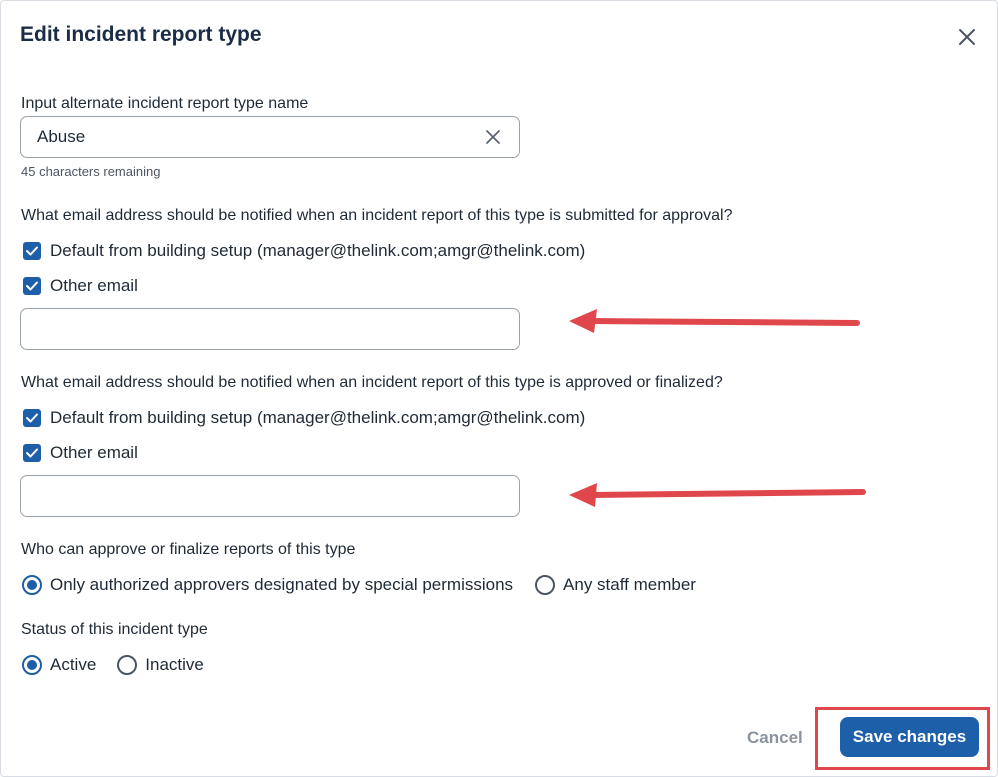 The height and width of the screenshot is (777, 998). What do you see at coordinates (257, 329) in the screenshot?
I see `submitted-other-email-input` at bounding box center [257, 329].